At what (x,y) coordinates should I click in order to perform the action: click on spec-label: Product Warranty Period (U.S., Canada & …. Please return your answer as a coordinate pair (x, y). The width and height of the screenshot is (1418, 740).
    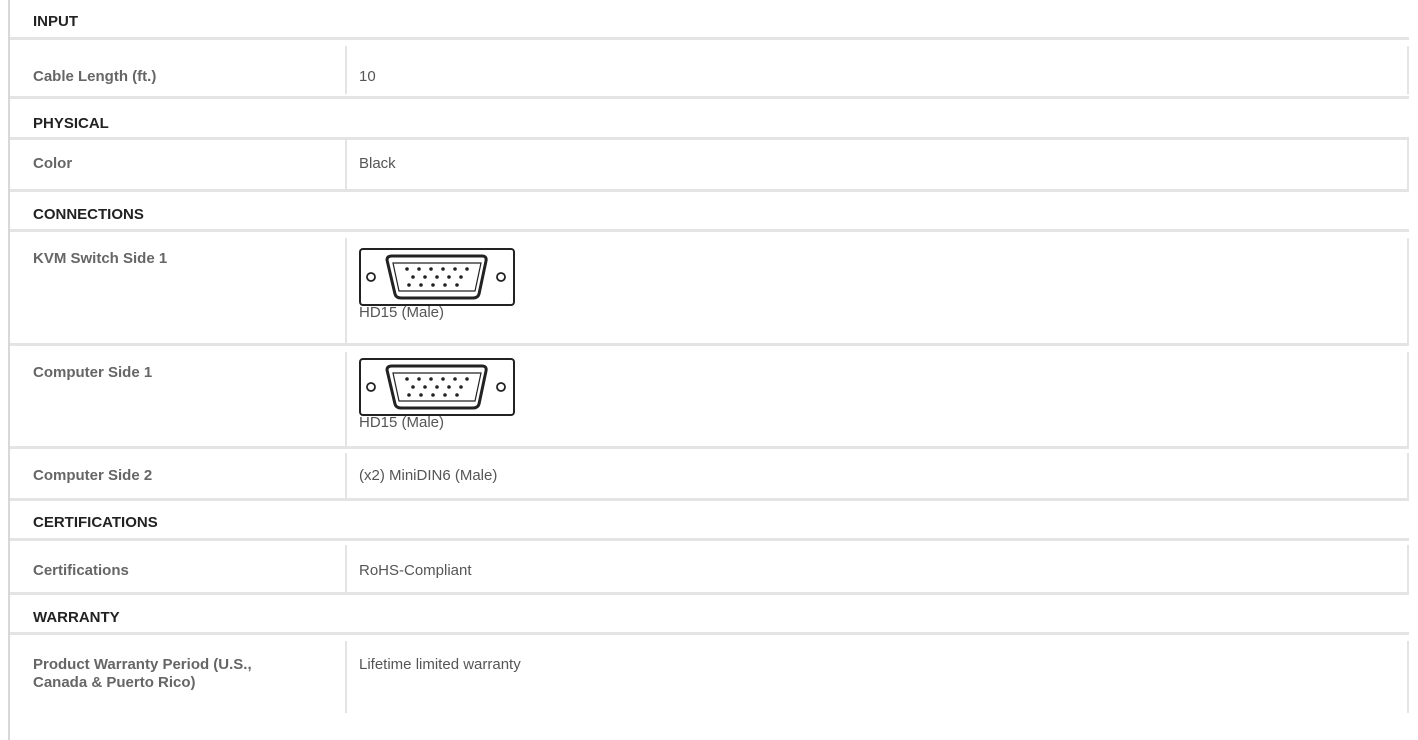
    Looking at the image, I should click on (178, 677).